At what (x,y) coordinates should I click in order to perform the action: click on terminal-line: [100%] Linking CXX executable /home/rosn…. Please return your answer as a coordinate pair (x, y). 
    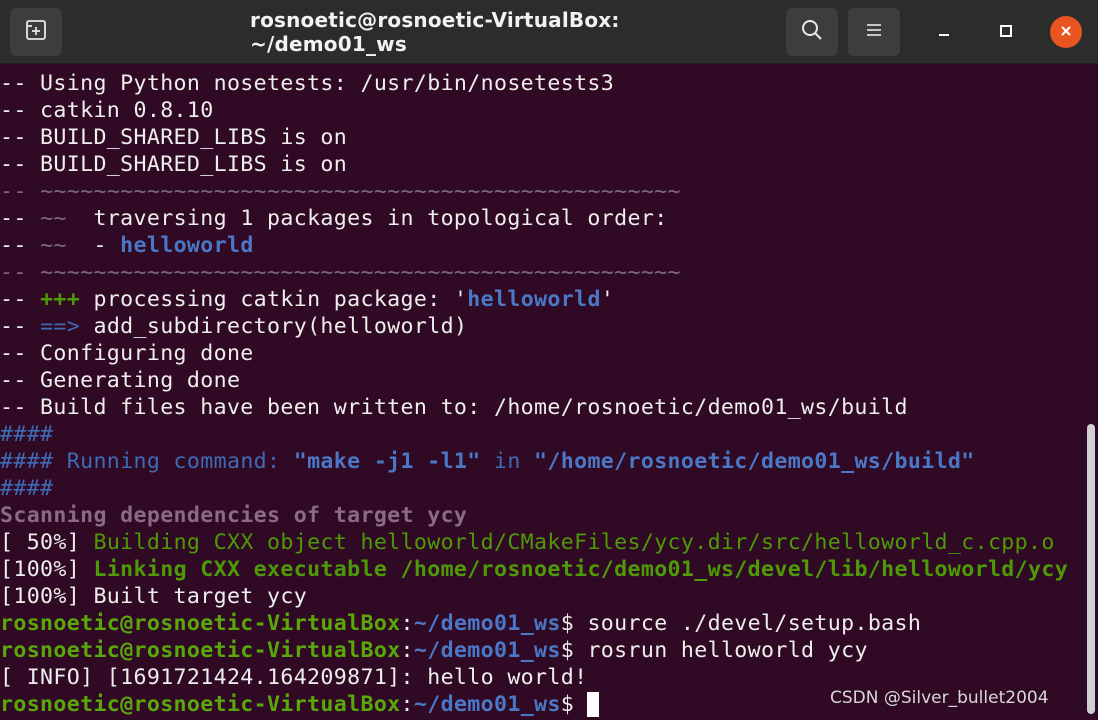
    Looking at the image, I should click on (534, 569).